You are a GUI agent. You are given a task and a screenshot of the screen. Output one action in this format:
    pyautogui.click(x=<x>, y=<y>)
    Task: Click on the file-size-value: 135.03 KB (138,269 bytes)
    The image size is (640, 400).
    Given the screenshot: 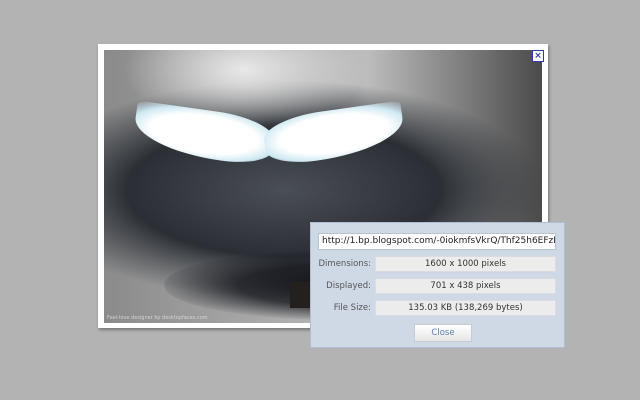 What is the action you would take?
    pyautogui.click(x=465, y=308)
    